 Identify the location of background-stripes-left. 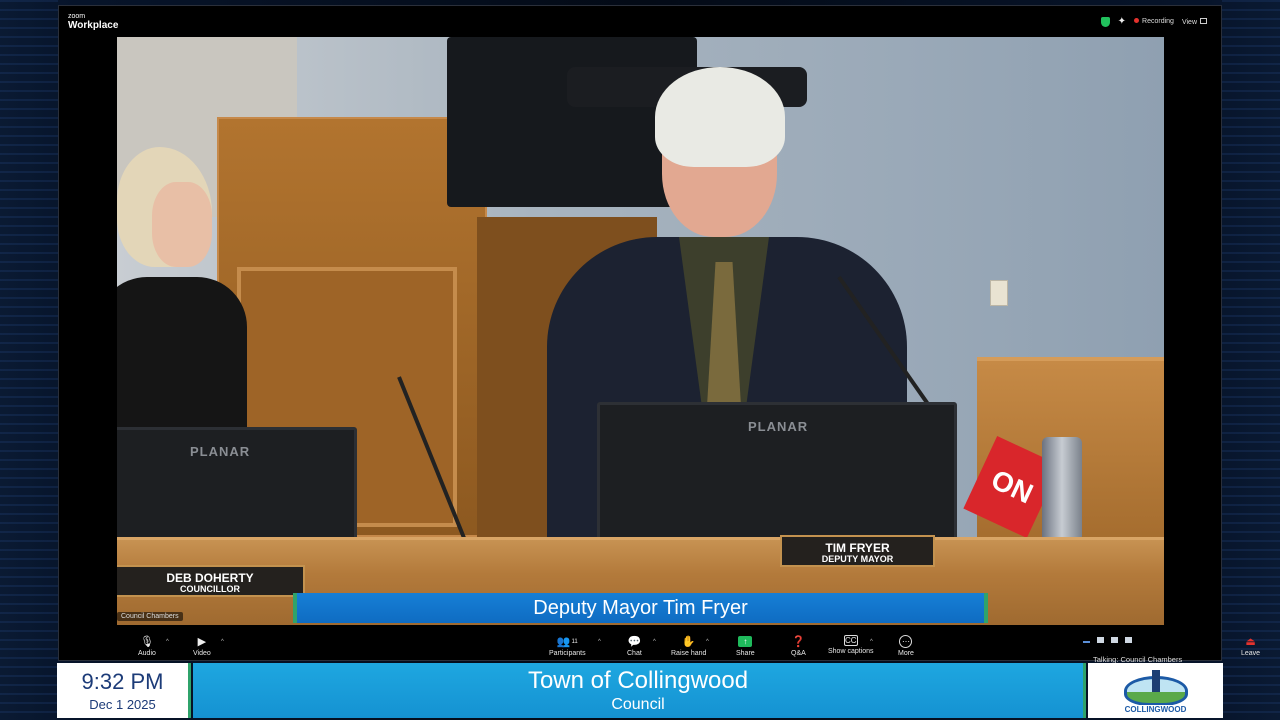
(29, 360).